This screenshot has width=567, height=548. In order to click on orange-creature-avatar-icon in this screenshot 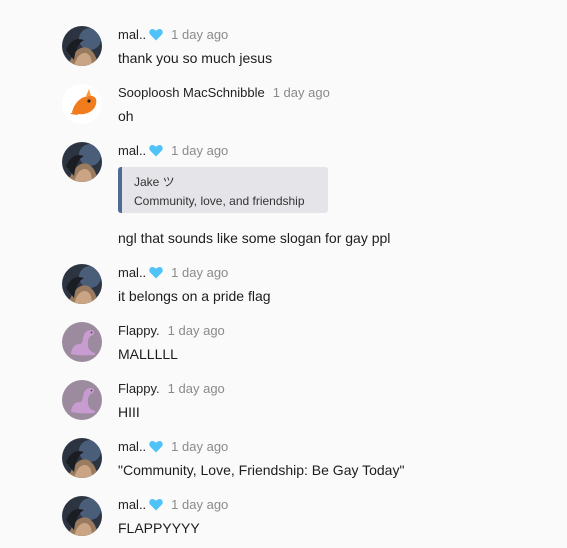, I will do `click(82, 104)`.